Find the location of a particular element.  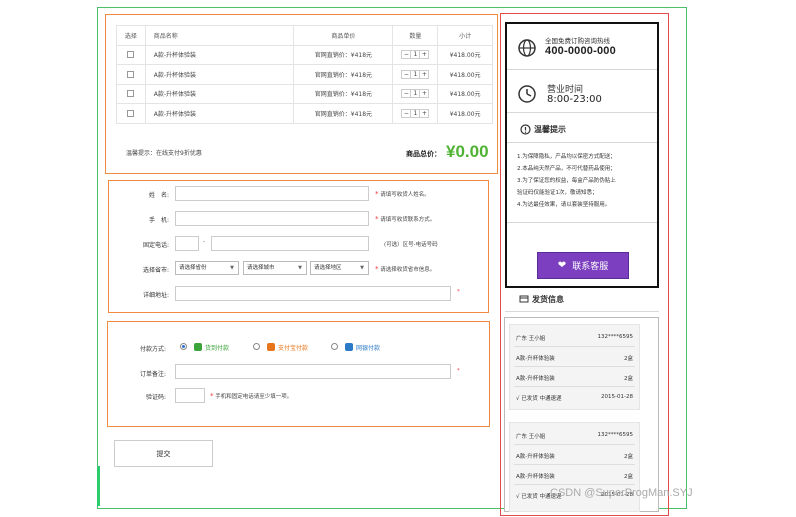

info-icon is located at coordinates (525, 129).